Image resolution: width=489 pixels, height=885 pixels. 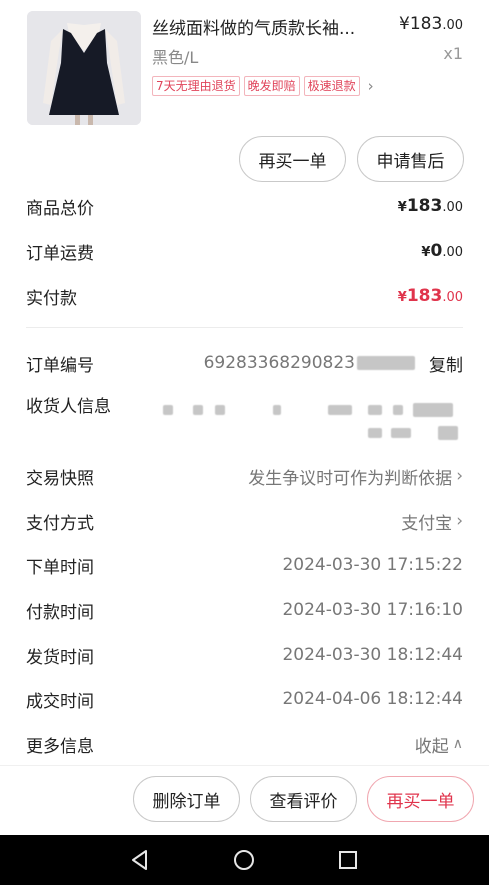 What do you see at coordinates (244, 296) in the screenshot?
I see `paid-row: 实付款 ¥183.00` at bounding box center [244, 296].